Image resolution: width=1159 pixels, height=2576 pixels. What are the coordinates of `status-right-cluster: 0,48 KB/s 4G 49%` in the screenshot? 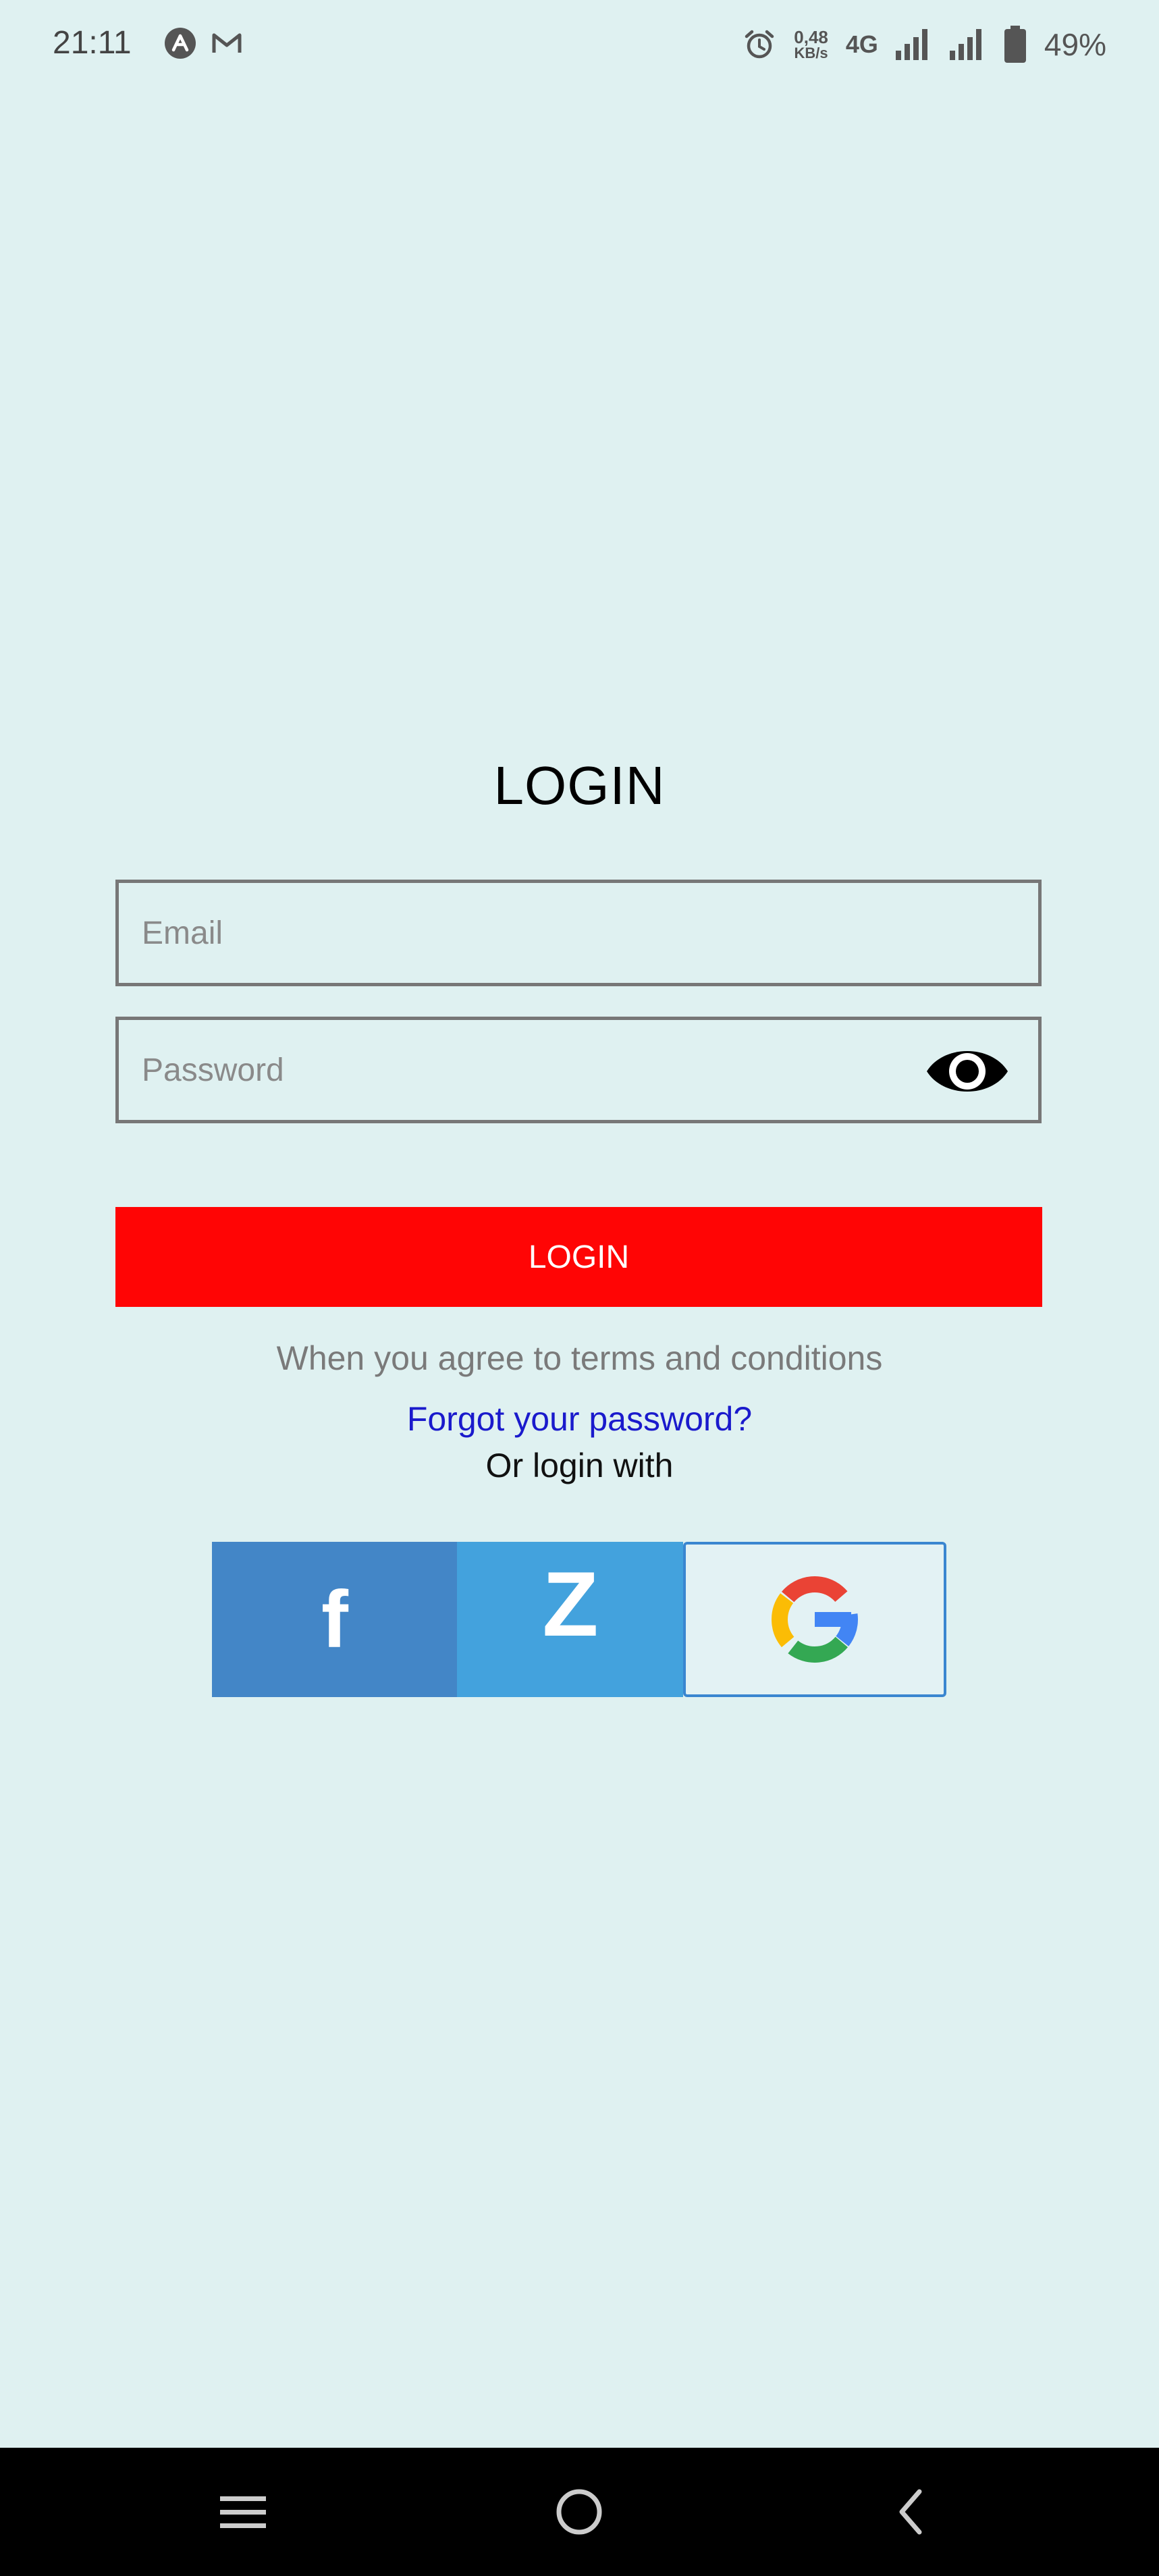 It's located at (925, 44).